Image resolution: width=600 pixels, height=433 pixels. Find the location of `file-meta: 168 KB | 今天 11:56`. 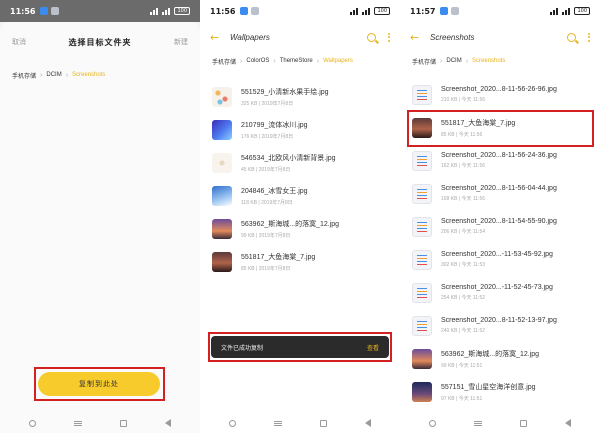

file-meta: 168 KB | 今天 11:56 is located at coordinates (463, 199).